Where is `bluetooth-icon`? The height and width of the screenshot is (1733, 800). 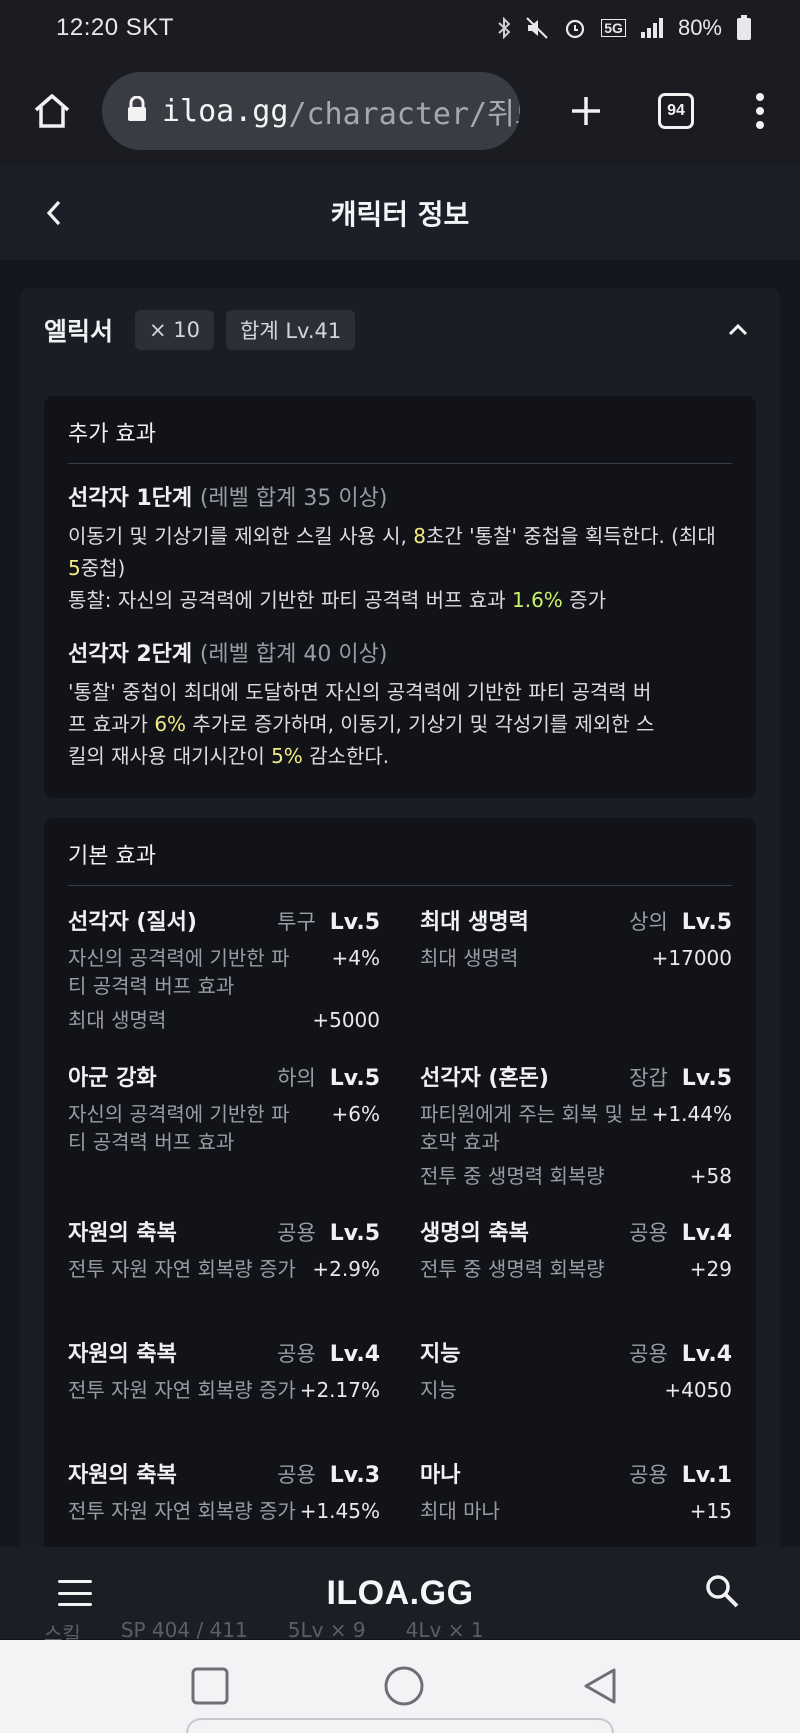
bluetooth-icon is located at coordinates (504, 28).